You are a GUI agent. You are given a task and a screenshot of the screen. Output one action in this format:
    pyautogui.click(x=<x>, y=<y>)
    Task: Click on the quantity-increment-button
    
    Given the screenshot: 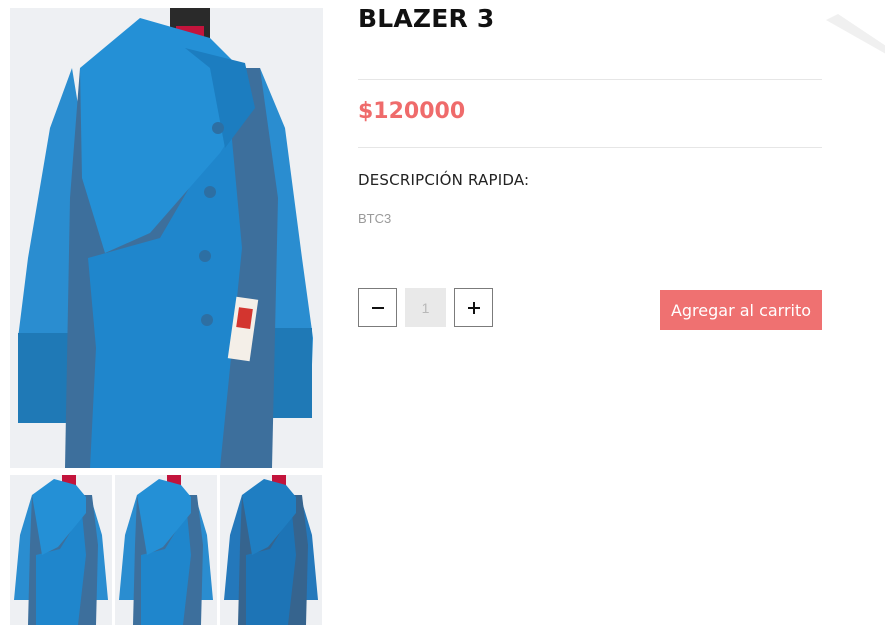 What is the action you would take?
    pyautogui.click(x=473, y=307)
    